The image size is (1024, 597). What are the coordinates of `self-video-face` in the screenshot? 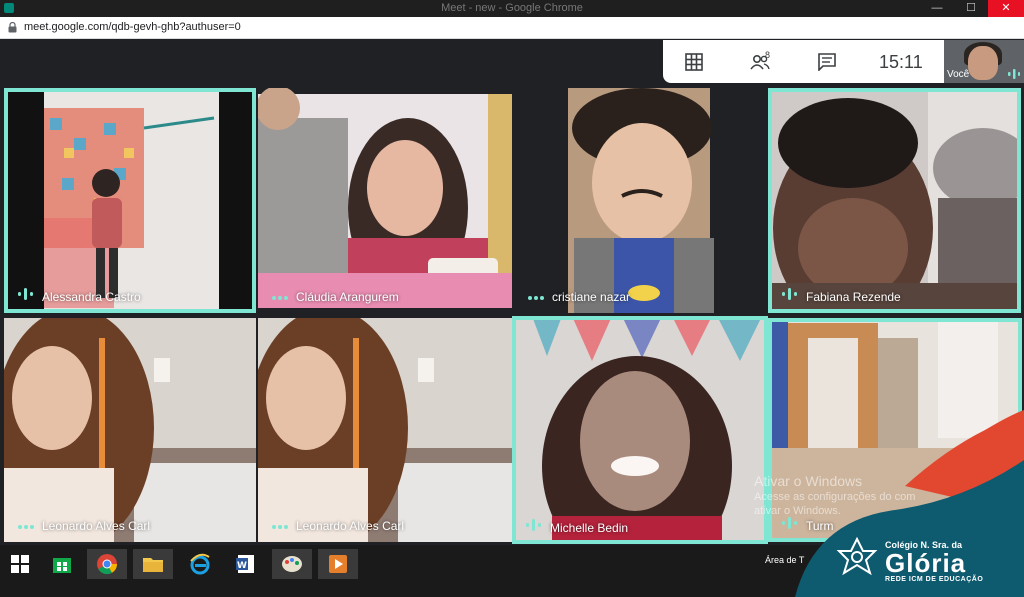 It's located at (983, 63).